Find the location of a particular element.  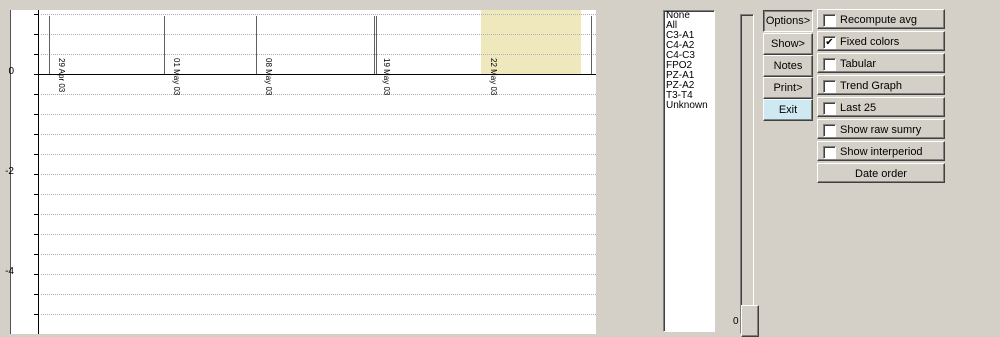

date-label: 01 May 03 is located at coordinates (176, 77).